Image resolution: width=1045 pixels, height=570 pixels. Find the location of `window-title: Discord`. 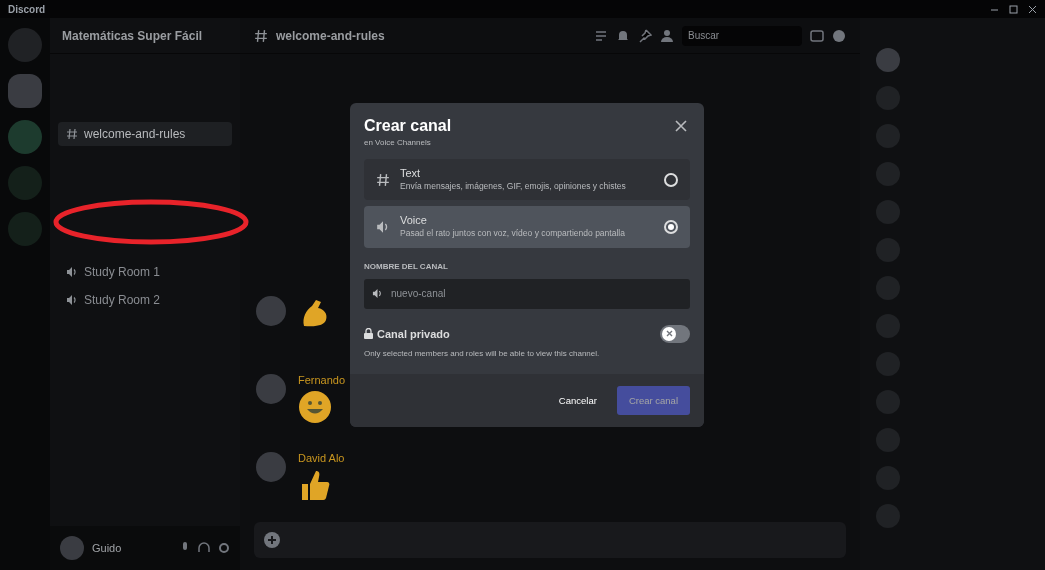

window-title: Discord is located at coordinates (27, 9).